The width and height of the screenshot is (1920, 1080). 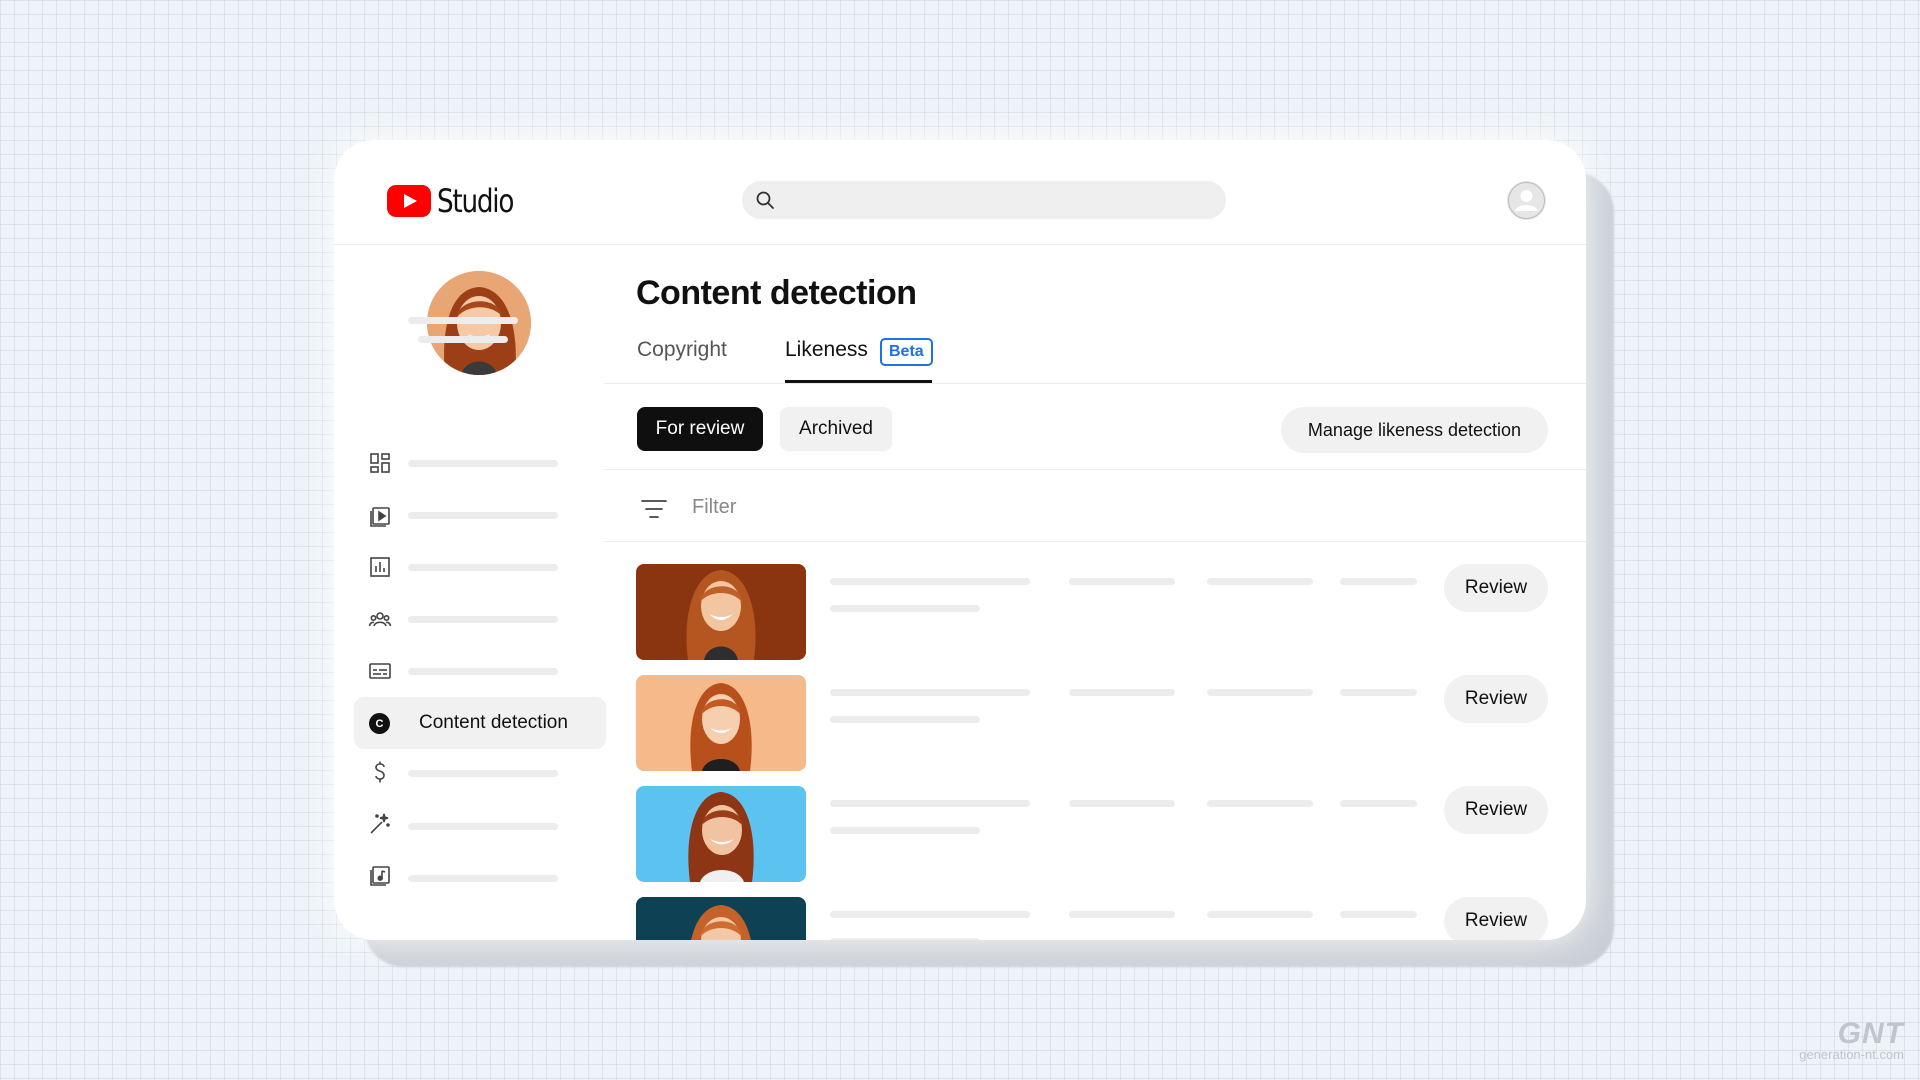 What do you see at coordinates (714, 507) in the screenshot?
I see `filter-input: Filter` at bounding box center [714, 507].